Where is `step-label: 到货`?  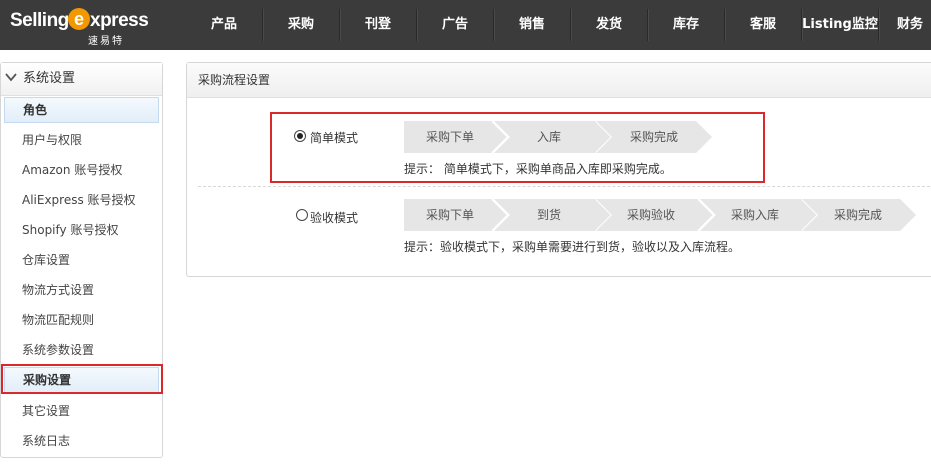
step-label: 到货 is located at coordinates (548, 215).